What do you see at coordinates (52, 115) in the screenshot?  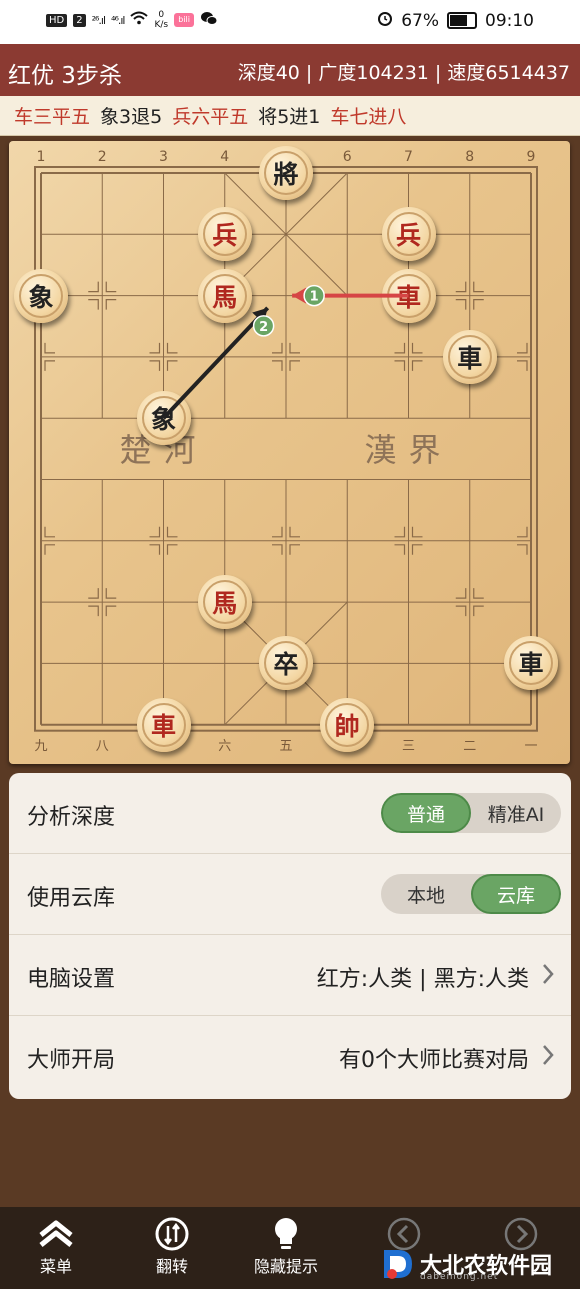 I see `move-item: 车三平五` at bounding box center [52, 115].